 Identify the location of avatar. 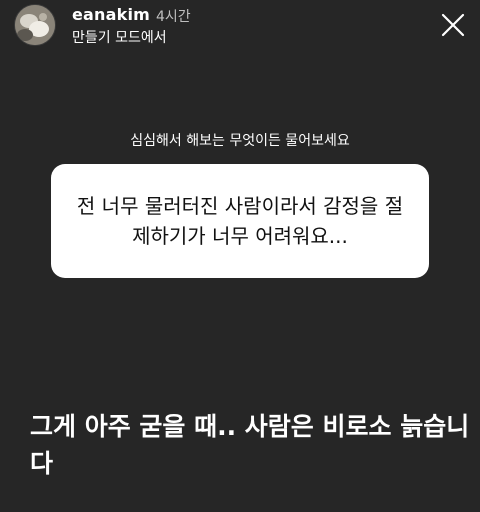
(35, 25).